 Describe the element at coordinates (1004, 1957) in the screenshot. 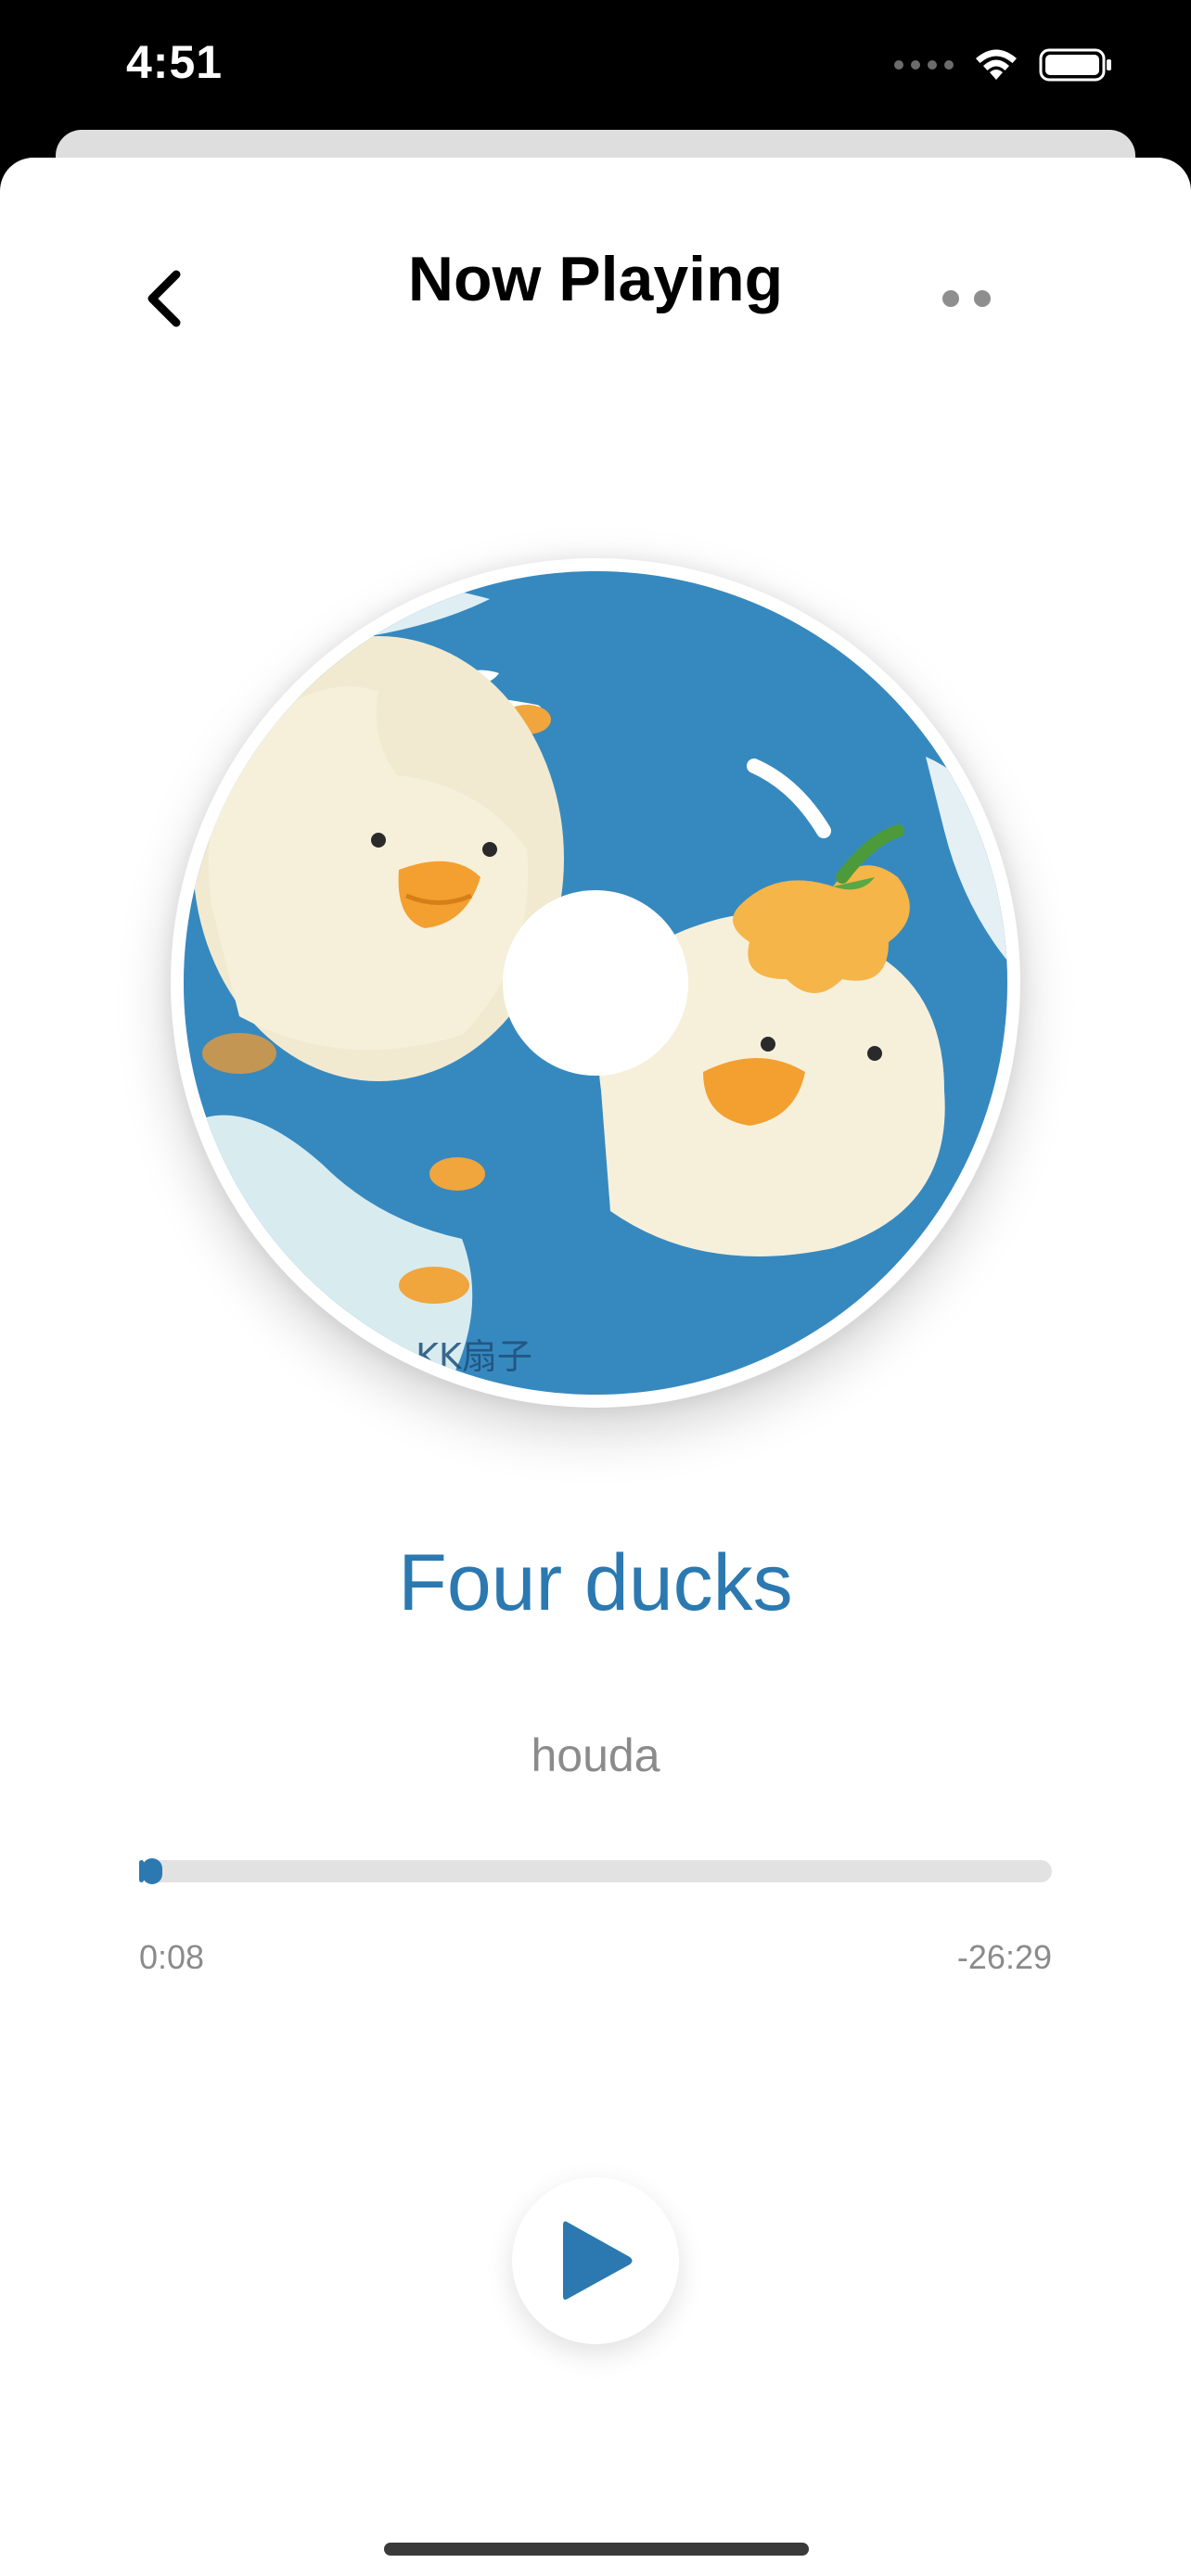

I see `time-remaining: -26:29` at that location.